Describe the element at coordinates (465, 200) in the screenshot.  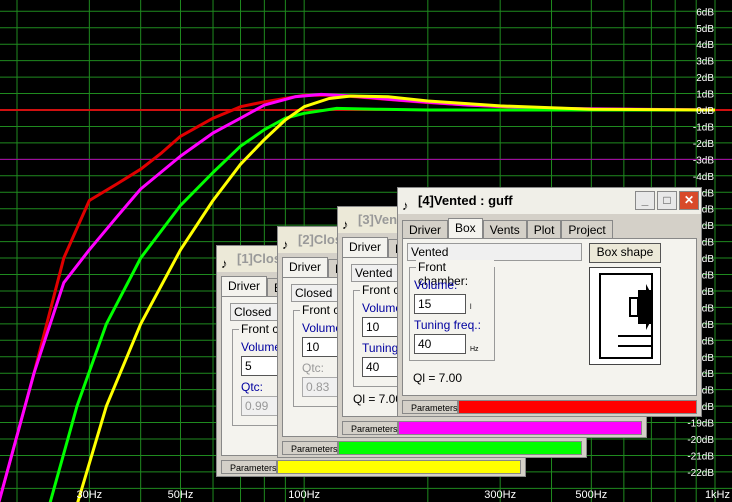
I see `window-title: [4]Vented : guff` at that location.